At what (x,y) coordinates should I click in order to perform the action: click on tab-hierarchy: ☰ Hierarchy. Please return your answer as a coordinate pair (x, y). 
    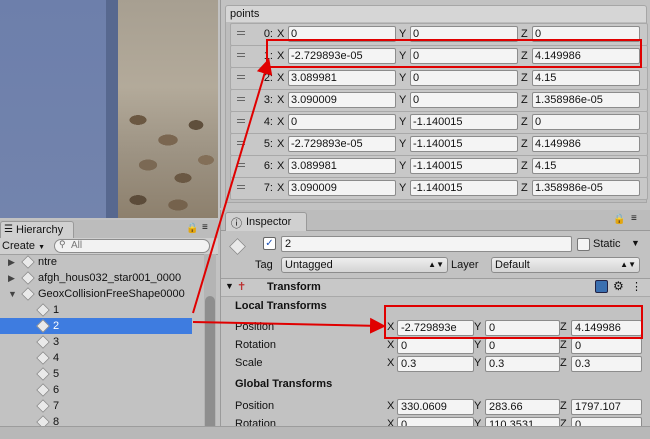
    Looking at the image, I should click on (37, 230).